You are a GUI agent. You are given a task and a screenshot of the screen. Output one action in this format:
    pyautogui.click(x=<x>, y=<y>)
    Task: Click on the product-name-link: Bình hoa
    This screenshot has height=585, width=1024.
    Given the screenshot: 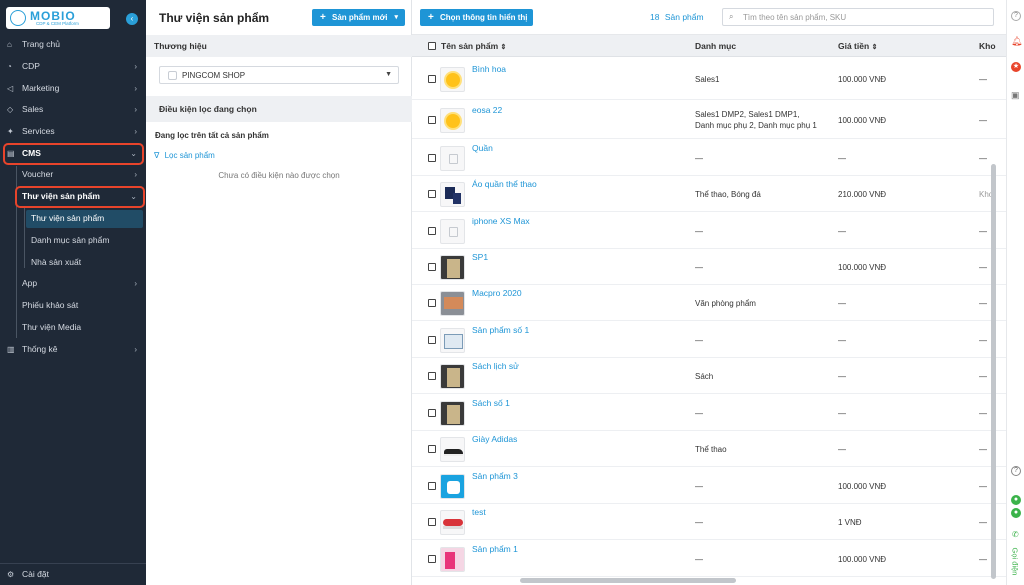 What is the action you would take?
    pyautogui.click(x=489, y=69)
    